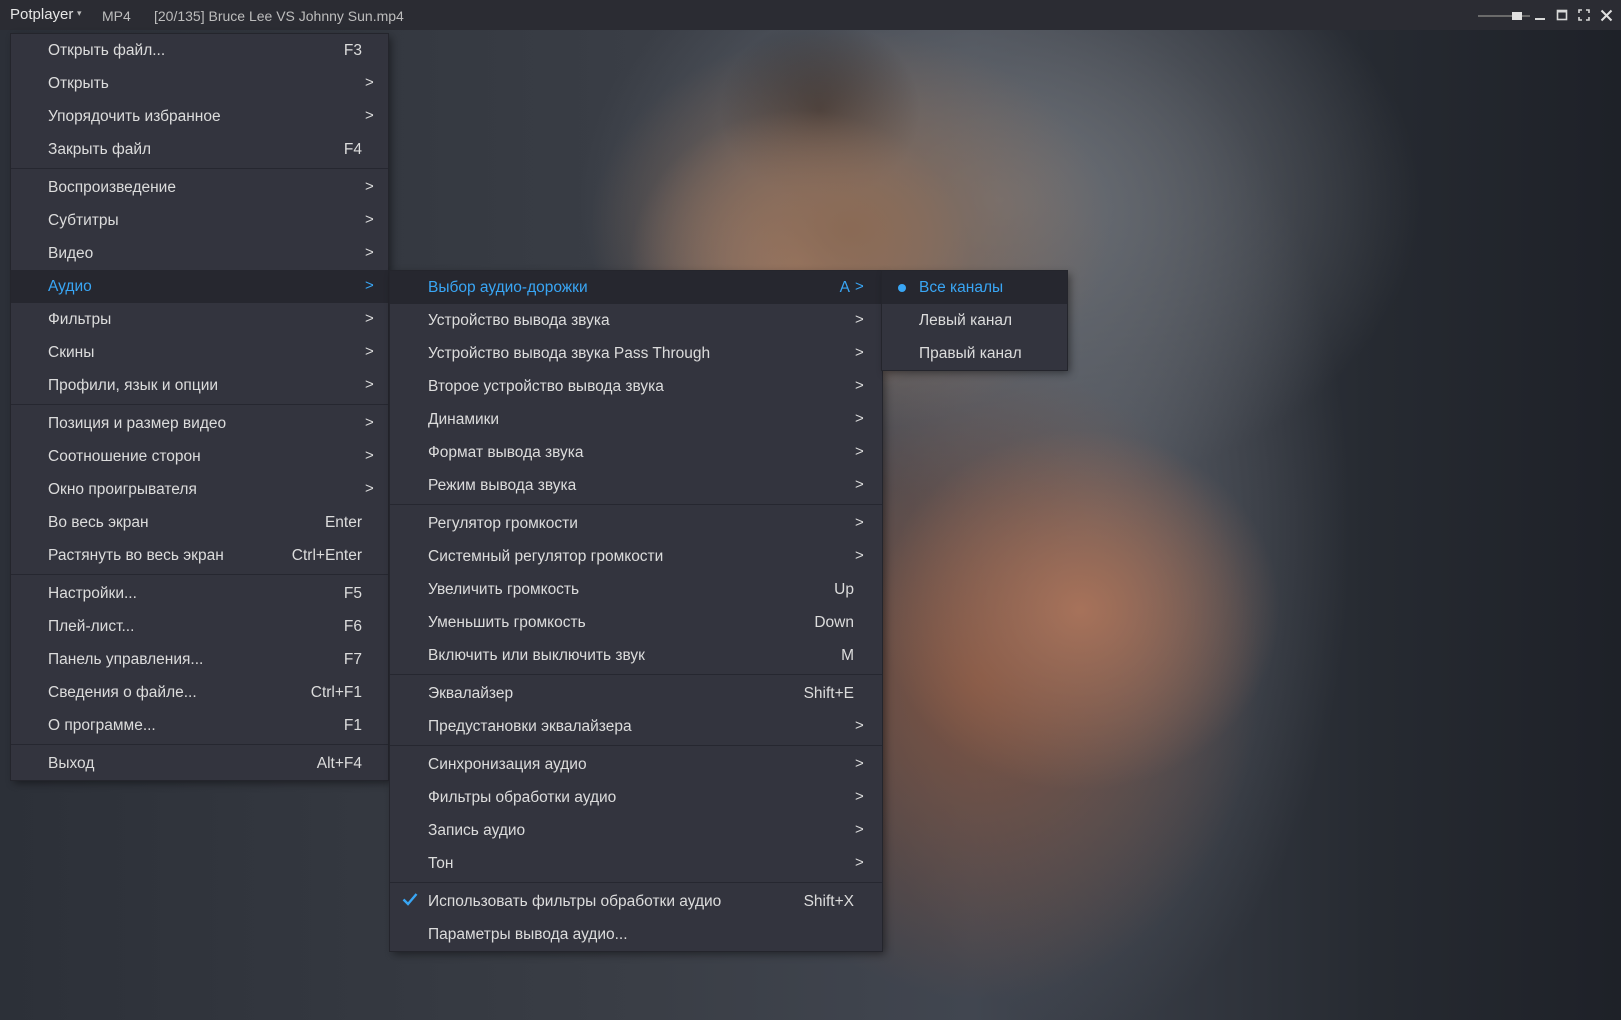  What do you see at coordinates (636, 287) in the screenshot?
I see `menu-item-audio-track: Выбор аудио-дорожки A >` at bounding box center [636, 287].